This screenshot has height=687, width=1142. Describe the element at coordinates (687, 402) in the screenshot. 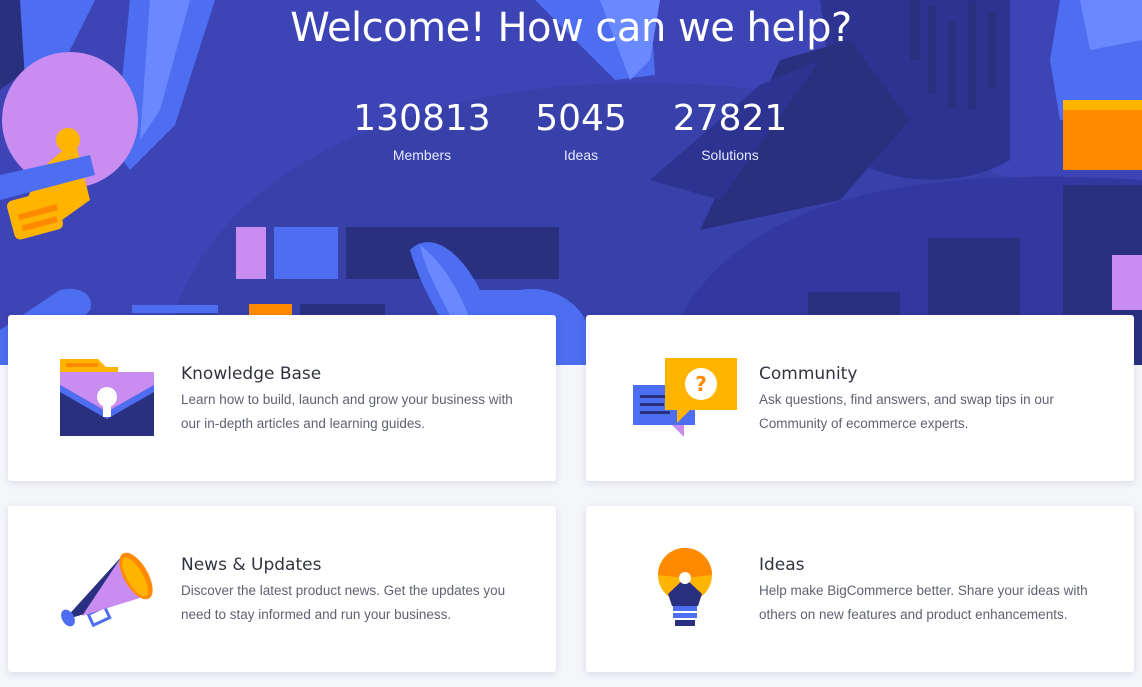

I see `chat-bubbles-icon: ?` at that location.